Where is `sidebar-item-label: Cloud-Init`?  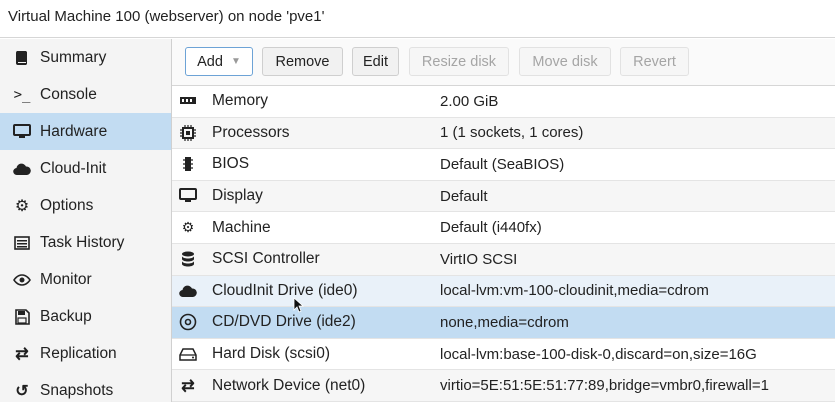
sidebar-item-label: Cloud-Init is located at coordinates (73, 168).